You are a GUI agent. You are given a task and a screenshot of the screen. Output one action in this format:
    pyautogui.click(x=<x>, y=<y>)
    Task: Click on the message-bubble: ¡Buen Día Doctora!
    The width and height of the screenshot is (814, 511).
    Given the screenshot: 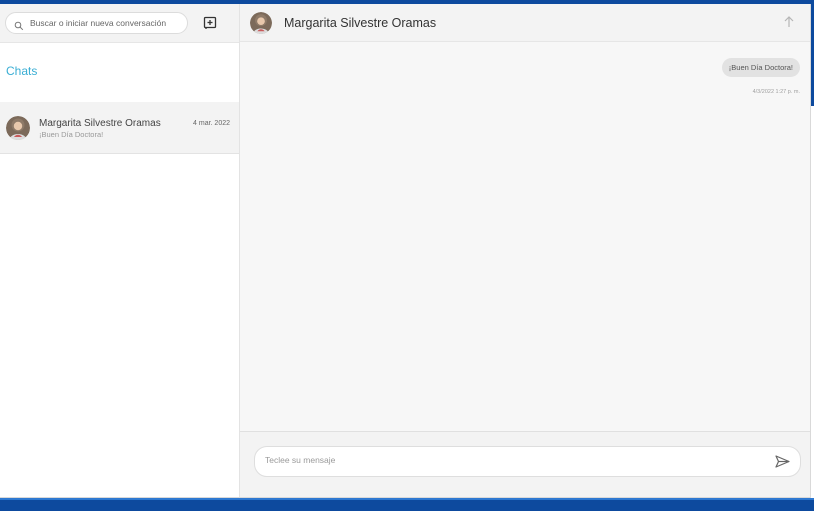 What is the action you would take?
    pyautogui.click(x=760, y=67)
    